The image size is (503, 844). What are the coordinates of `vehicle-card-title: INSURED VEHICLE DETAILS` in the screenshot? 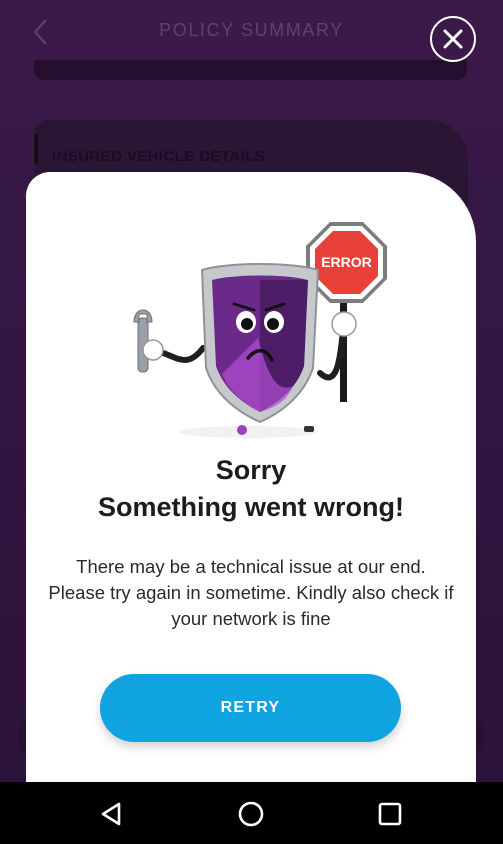 It's located at (159, 156).